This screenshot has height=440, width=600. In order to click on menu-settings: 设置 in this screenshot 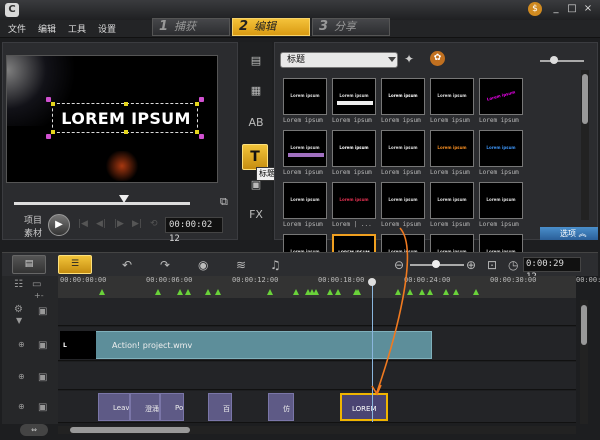, I will do `click(107, 28)`.